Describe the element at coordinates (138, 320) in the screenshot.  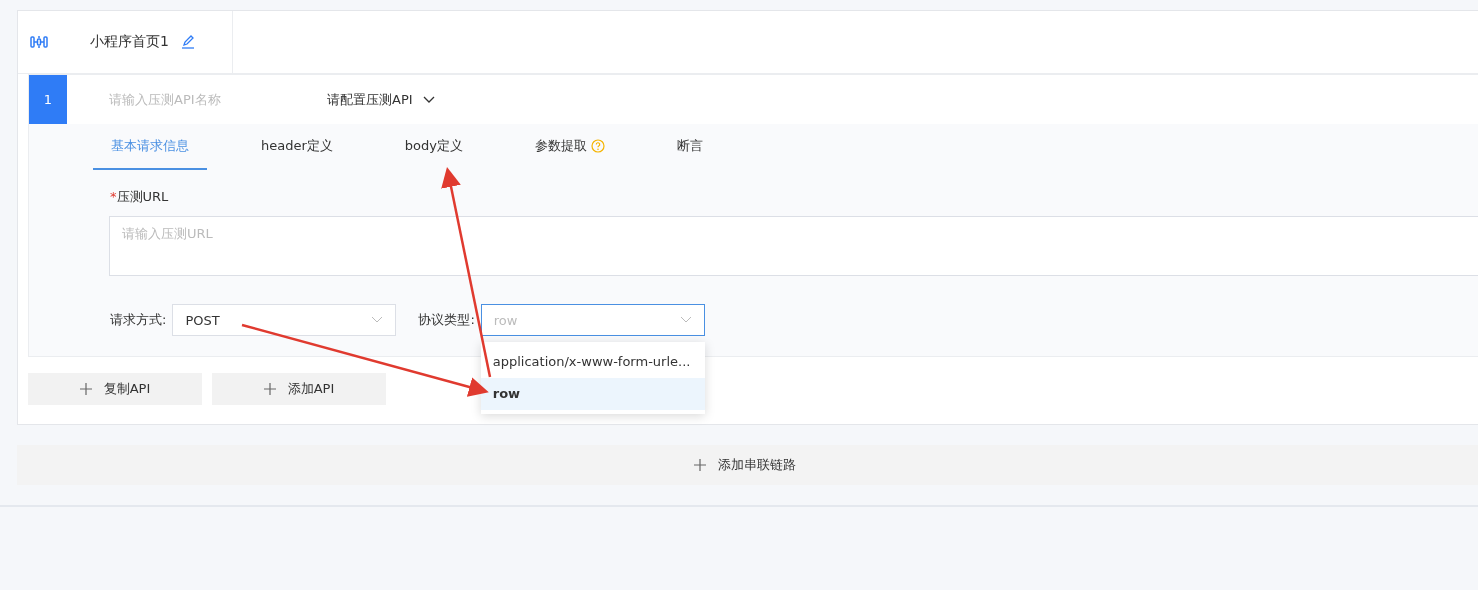
I see `method-label: 请求方式:` at that location.